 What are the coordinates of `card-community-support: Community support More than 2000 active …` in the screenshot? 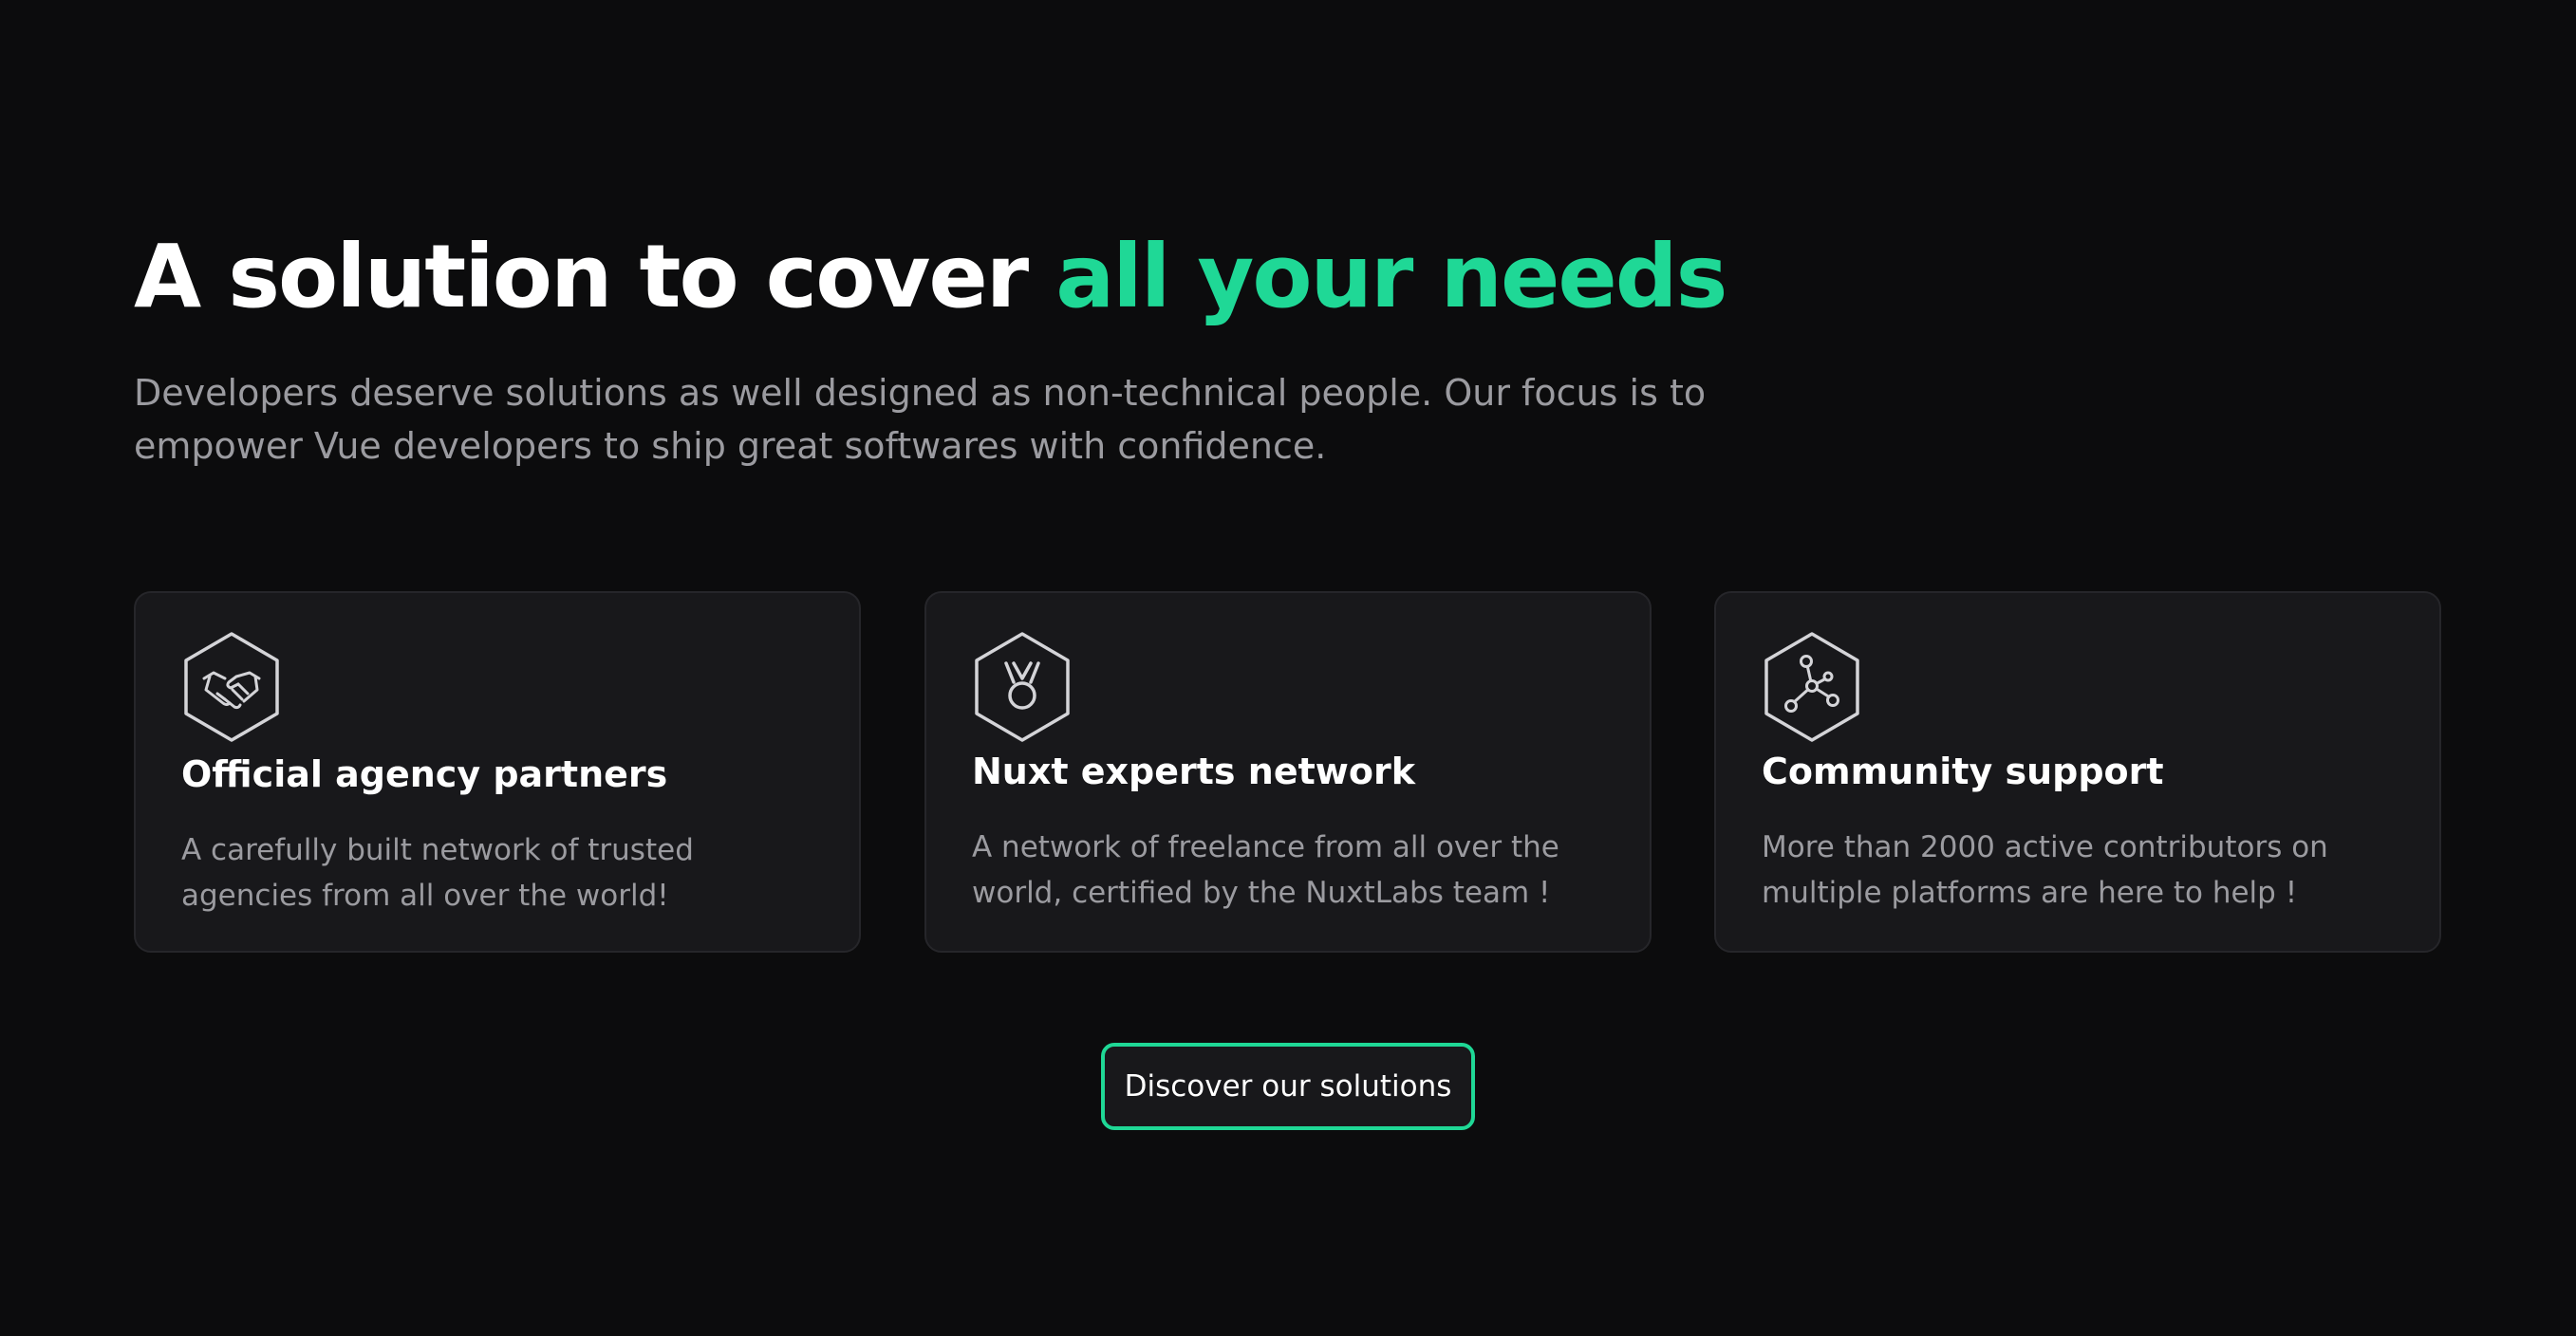 It's located at (2078, 772).